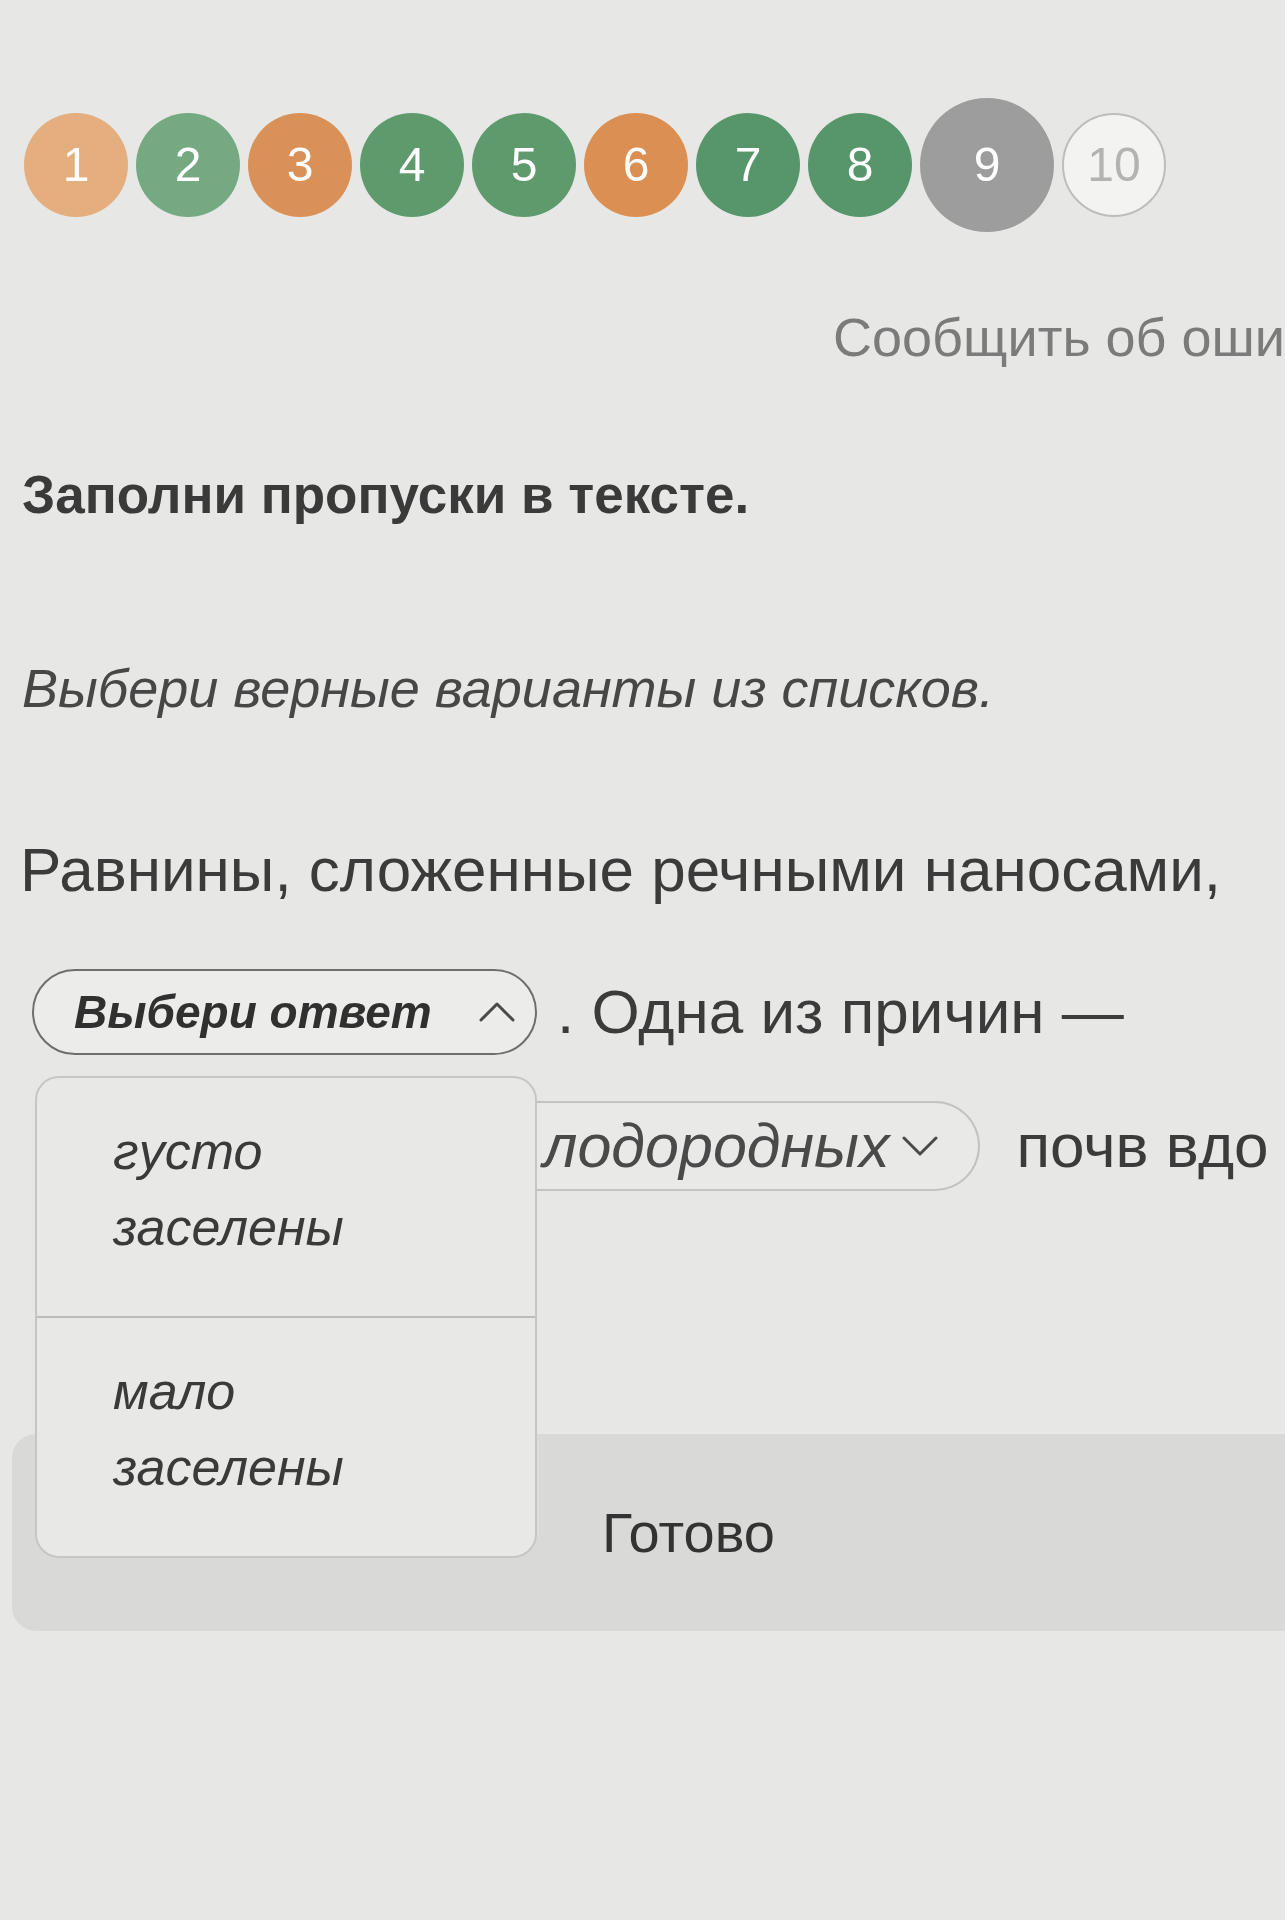  Describe the element at coordinates (497, 1012) in the screenshot. I see `chevron-up-icon` at that location.